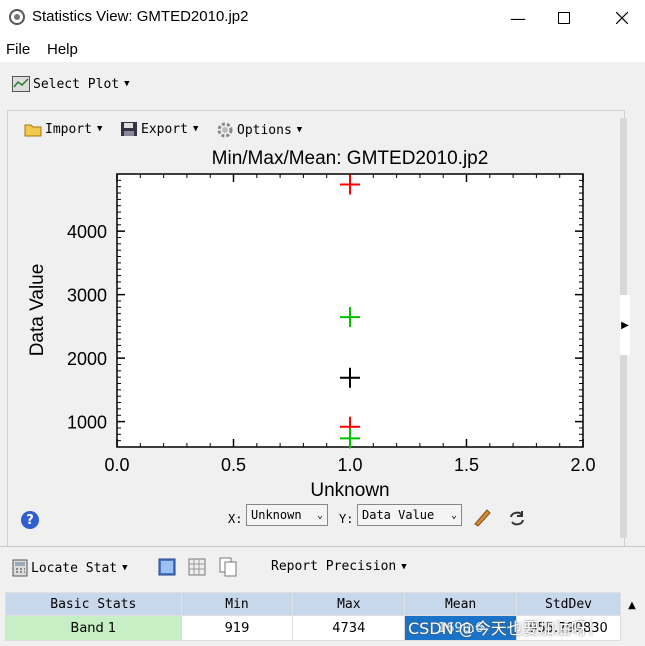 The image size is (645, 646). What do you see at coordinates (237, 604) in the screenshot?
I see `column-header: Min` at bounding box center [237, 604].